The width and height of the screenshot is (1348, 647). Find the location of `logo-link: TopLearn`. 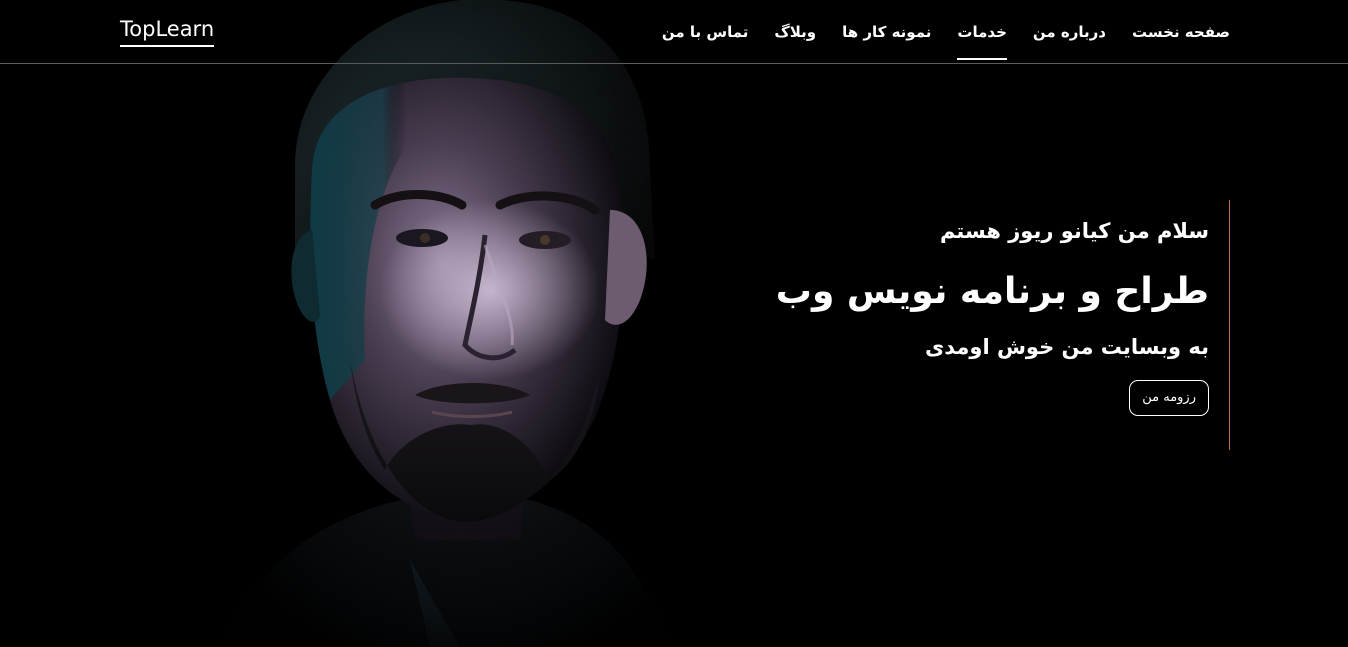

logo-link: TopLearn is located at coordinates (167, 31).